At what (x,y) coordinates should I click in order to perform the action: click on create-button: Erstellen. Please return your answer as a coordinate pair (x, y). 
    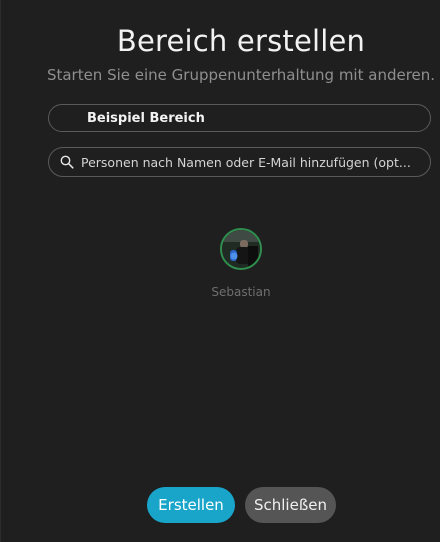
    Looking at the image, I should click on (191, 505).